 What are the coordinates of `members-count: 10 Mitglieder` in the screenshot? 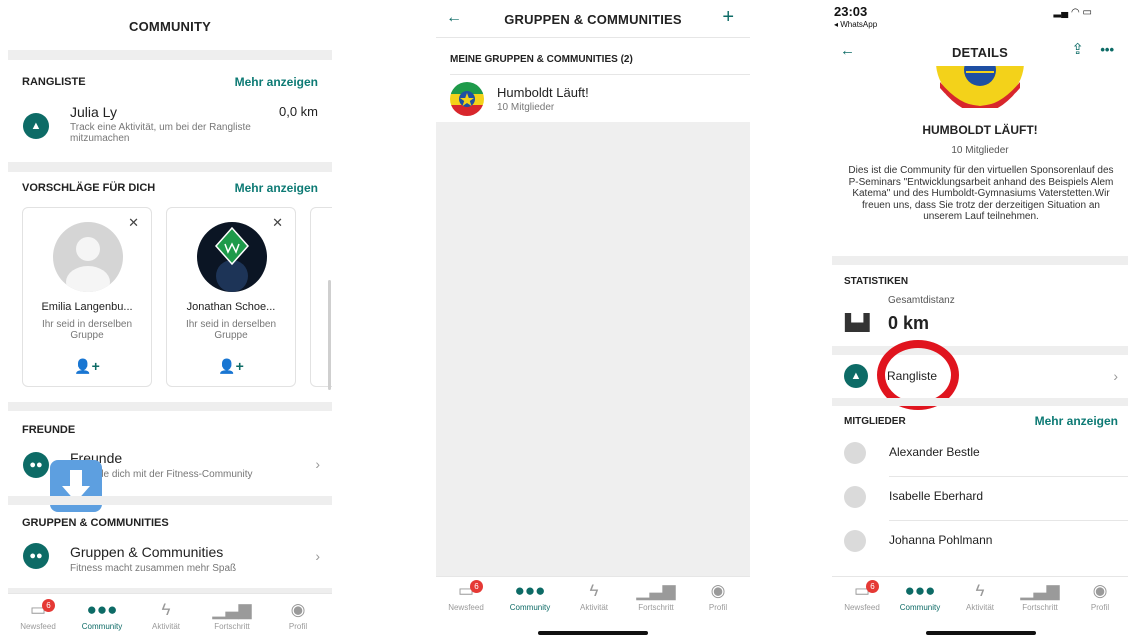 It's located at (980, 150).